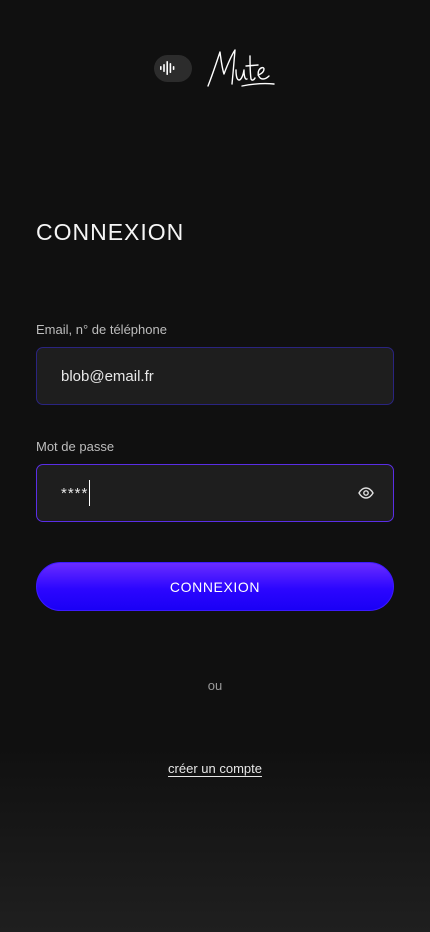 The image size is (430, 932). I want to click on eye-icon, so click(366, 493).